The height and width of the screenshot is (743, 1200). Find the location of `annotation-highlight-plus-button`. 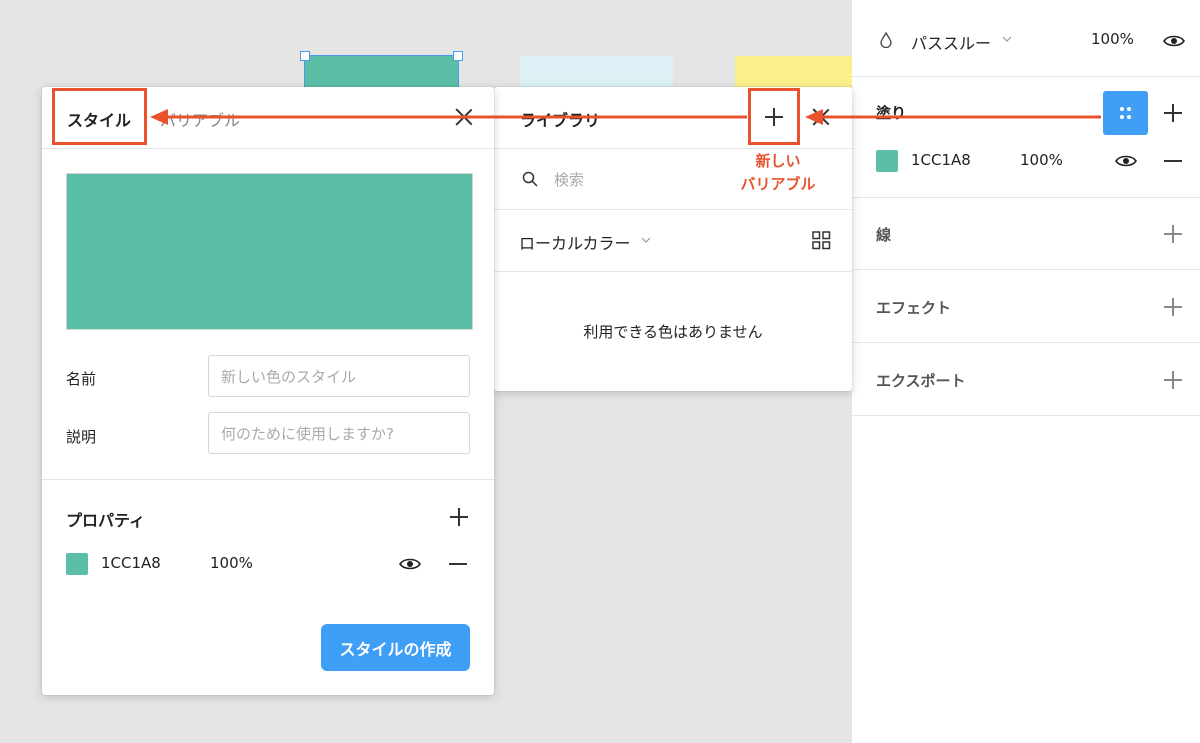

annotation-highlight-plus-button is located at coordinates (774, 116).